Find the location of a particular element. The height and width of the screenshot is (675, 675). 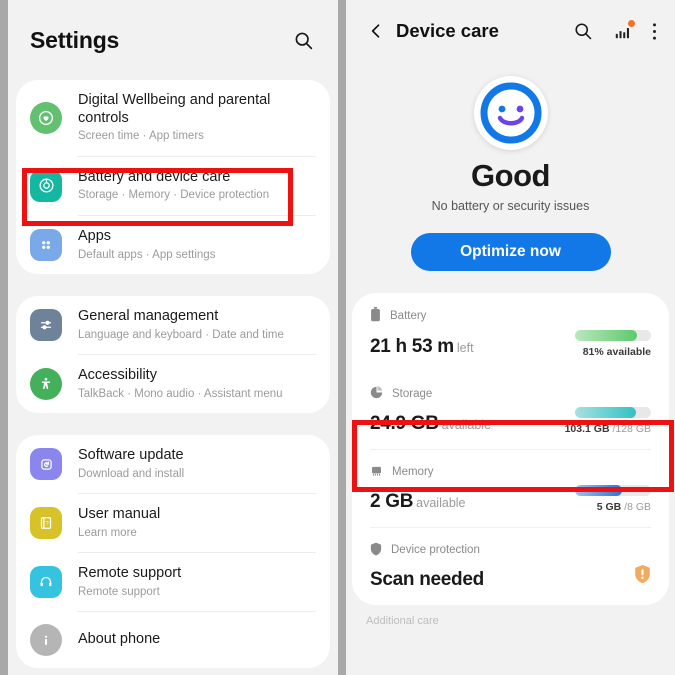

device-care-row-memory: Memory 2 GB available 5 GB /8 GB is located at coordinates (510, 488).